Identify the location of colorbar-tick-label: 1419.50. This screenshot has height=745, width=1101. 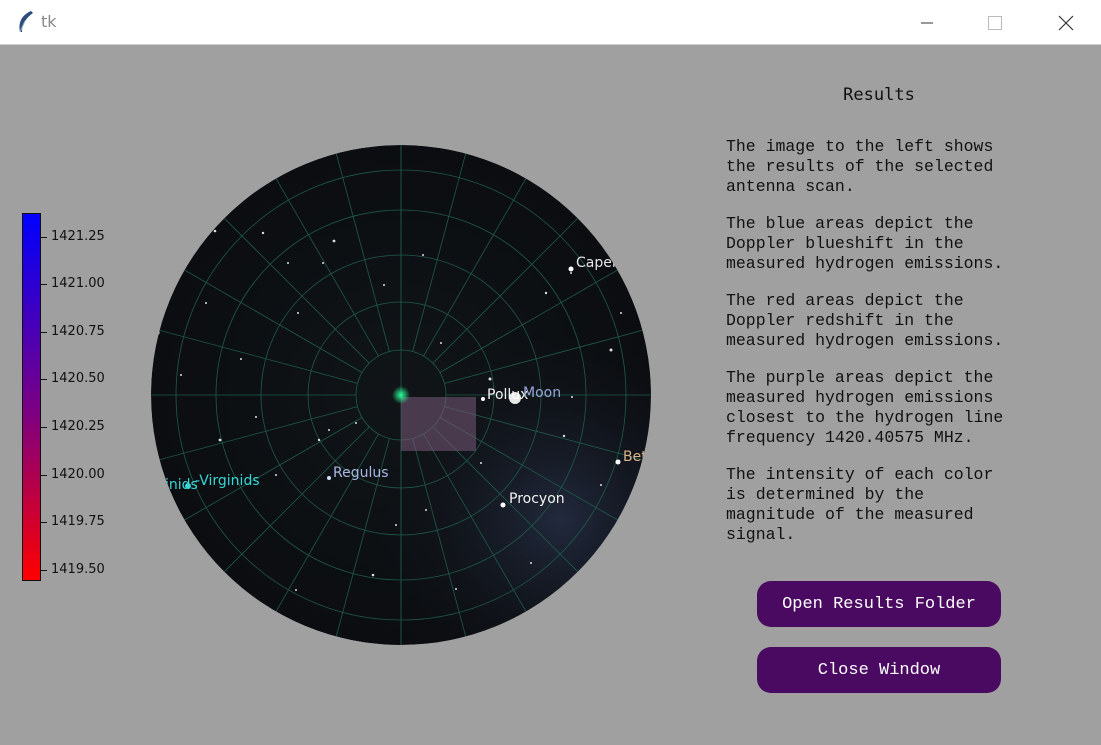
(78, 569).